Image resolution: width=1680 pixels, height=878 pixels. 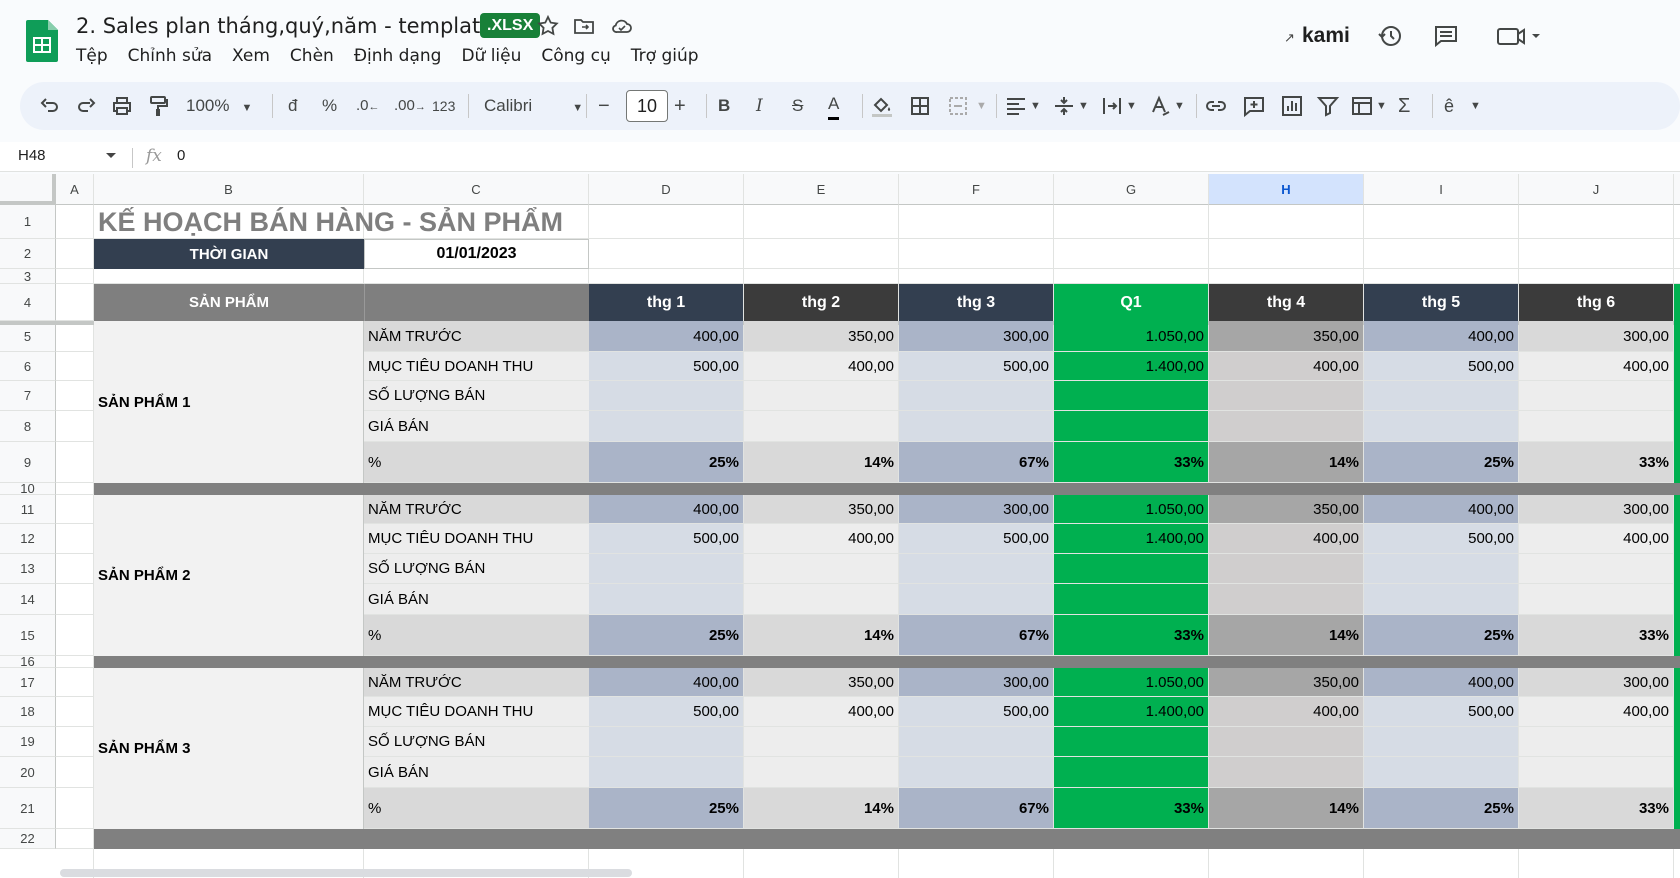 What do you see at coordinates (491, 56) in the screenshot?
I see `menu-data: Dữ liệu` at bounding box center [491, 56].